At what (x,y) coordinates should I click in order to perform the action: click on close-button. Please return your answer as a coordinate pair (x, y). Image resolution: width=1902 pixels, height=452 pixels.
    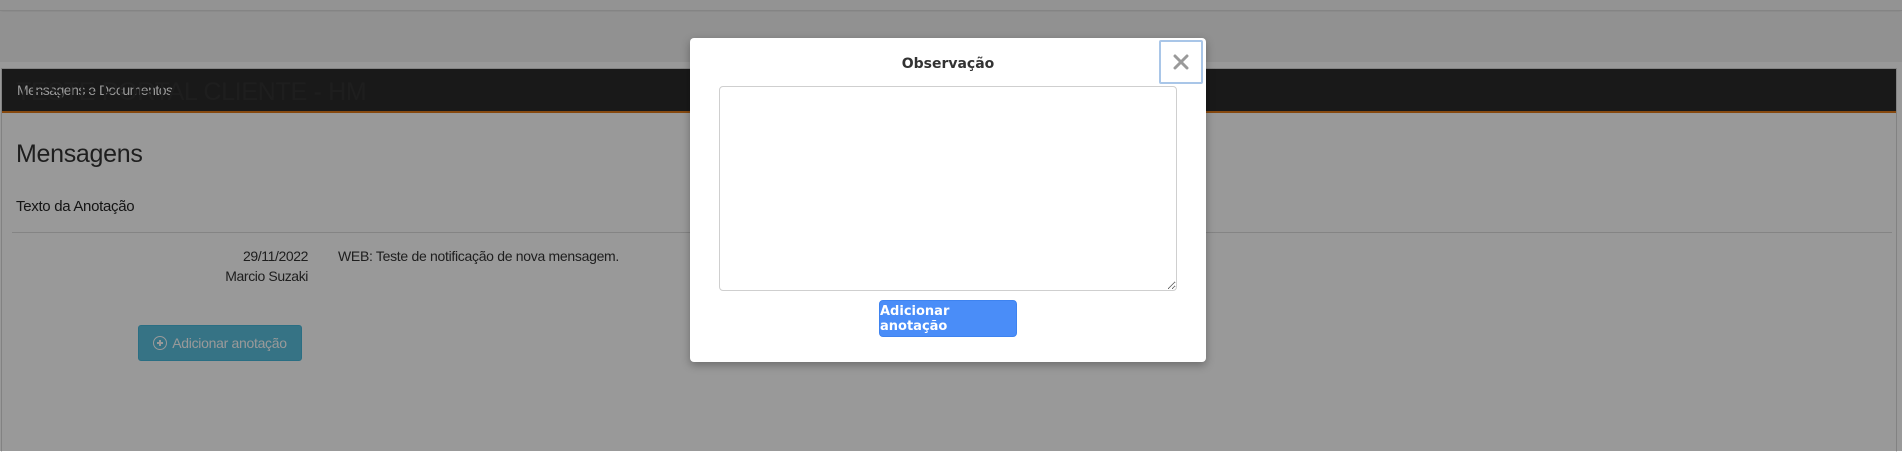
    Looking at the image, I should click on (1181, 62).